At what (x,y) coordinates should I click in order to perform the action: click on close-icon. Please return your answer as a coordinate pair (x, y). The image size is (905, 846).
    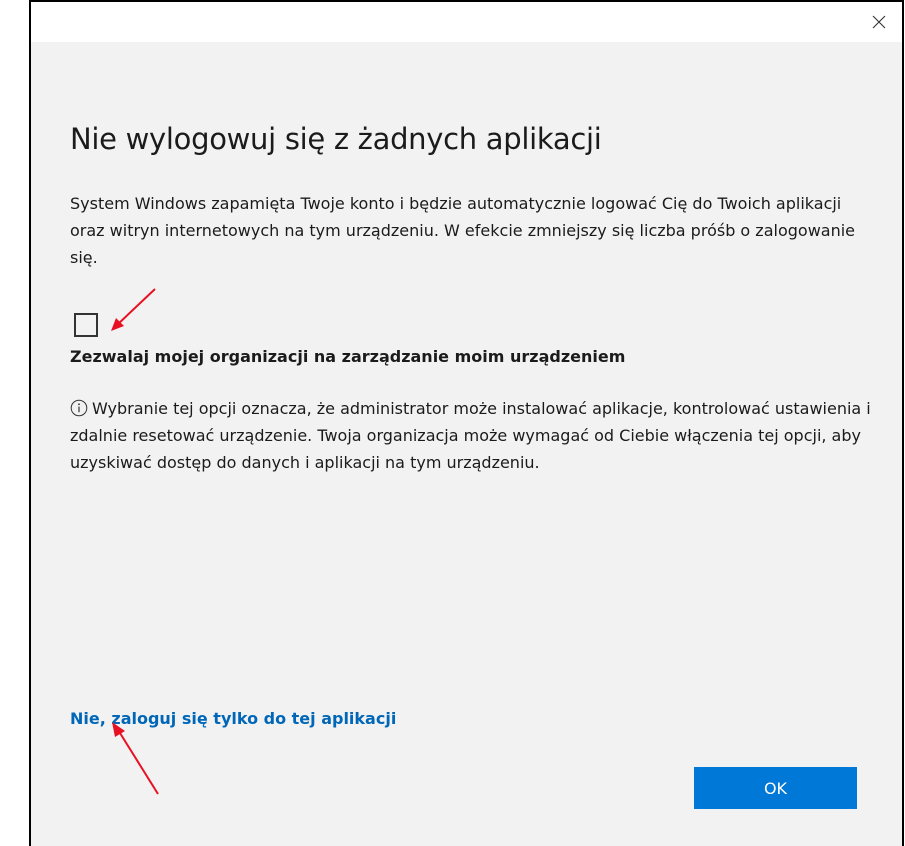
    Looking at the image, I should click on (879, 22).